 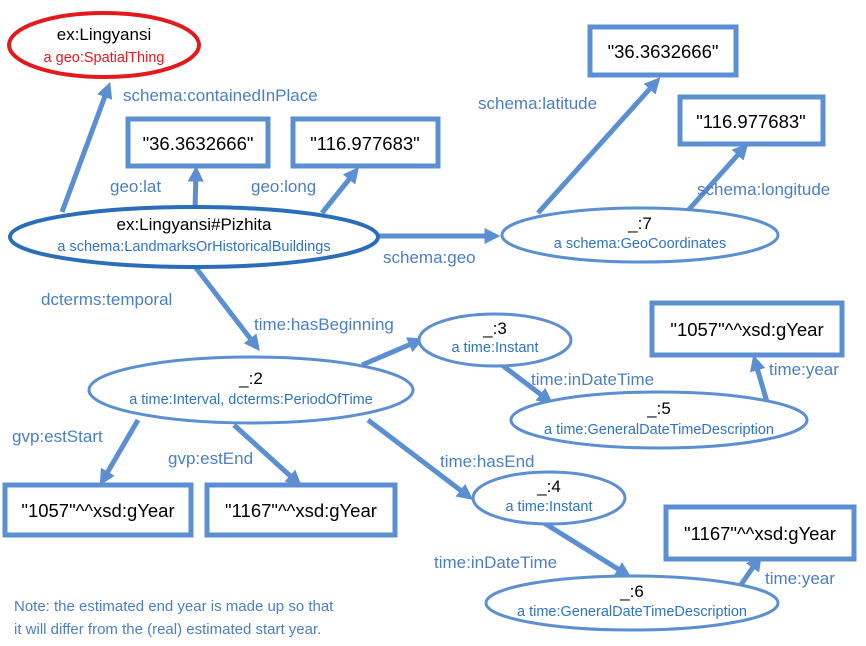 What do you see at coordinates (658, 408) in the screenshot?
I see `node-5-name: _:5` at bounding box center [658, 408].